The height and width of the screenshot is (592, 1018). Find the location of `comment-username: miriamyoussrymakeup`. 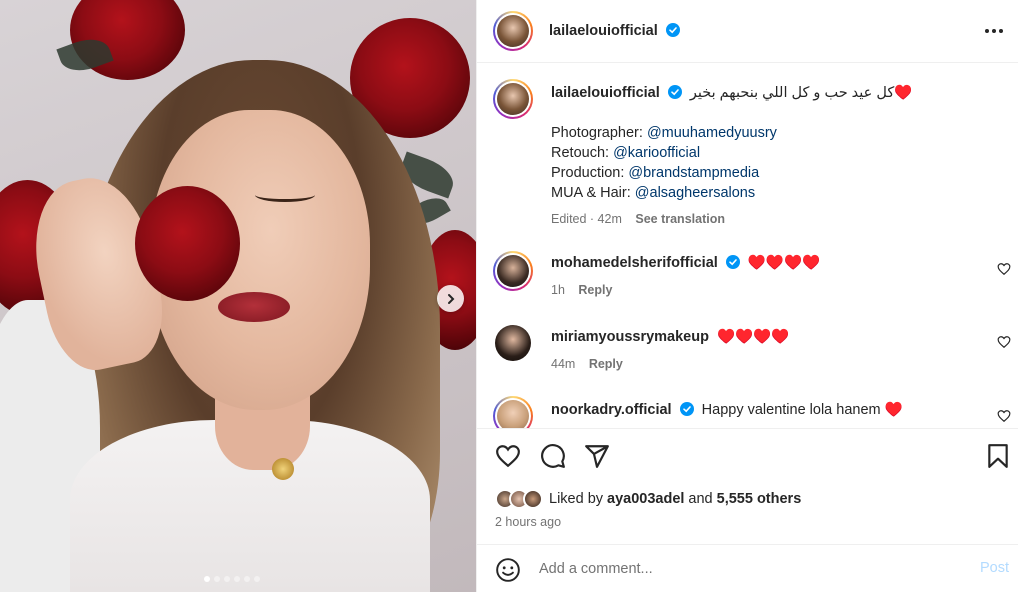

comment-username: miriamyoussrymakeup is located at coordinates (630, 337).